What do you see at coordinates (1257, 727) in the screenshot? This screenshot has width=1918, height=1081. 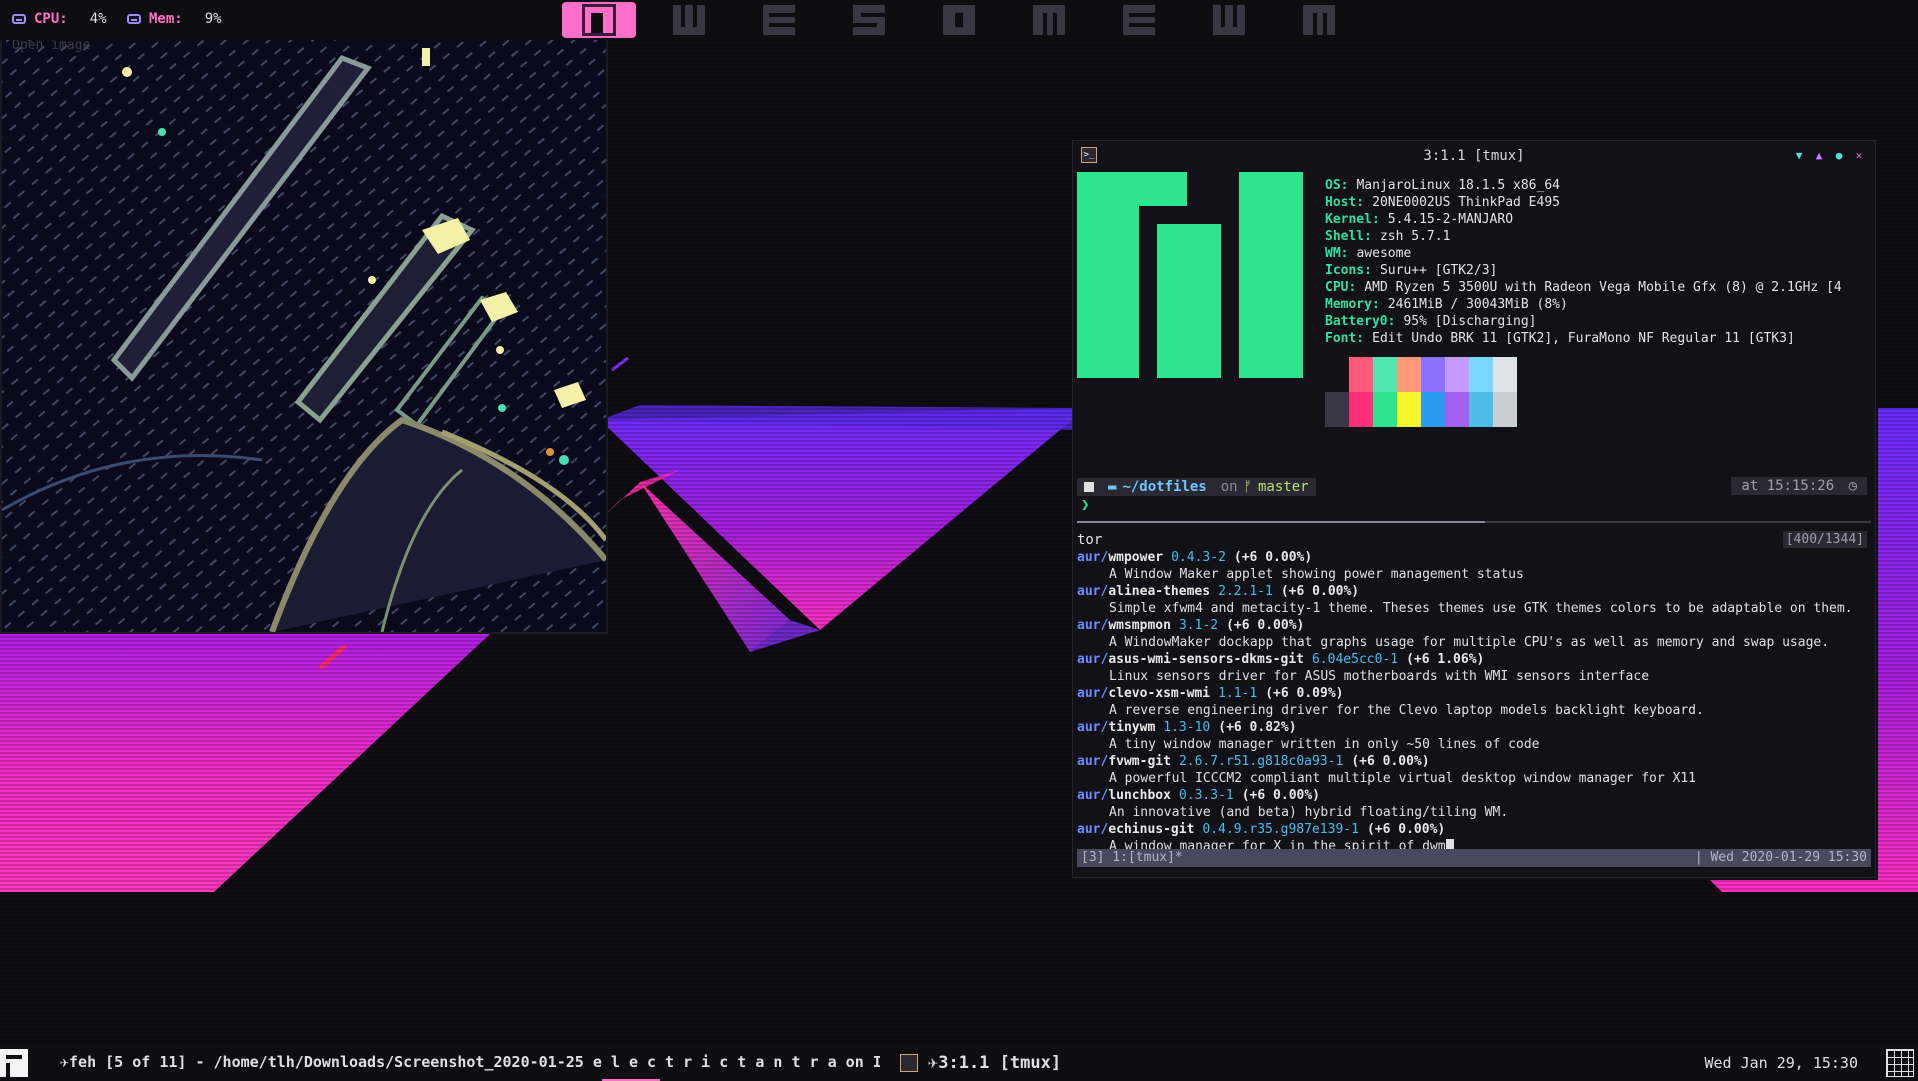 I see `package-votes: (+6 0.82%)` at bounding box center [1257, 727].